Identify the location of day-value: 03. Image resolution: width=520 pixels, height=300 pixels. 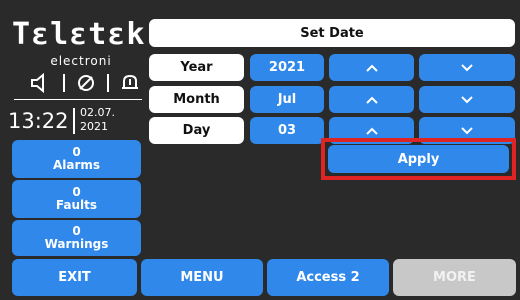
(287, 130).